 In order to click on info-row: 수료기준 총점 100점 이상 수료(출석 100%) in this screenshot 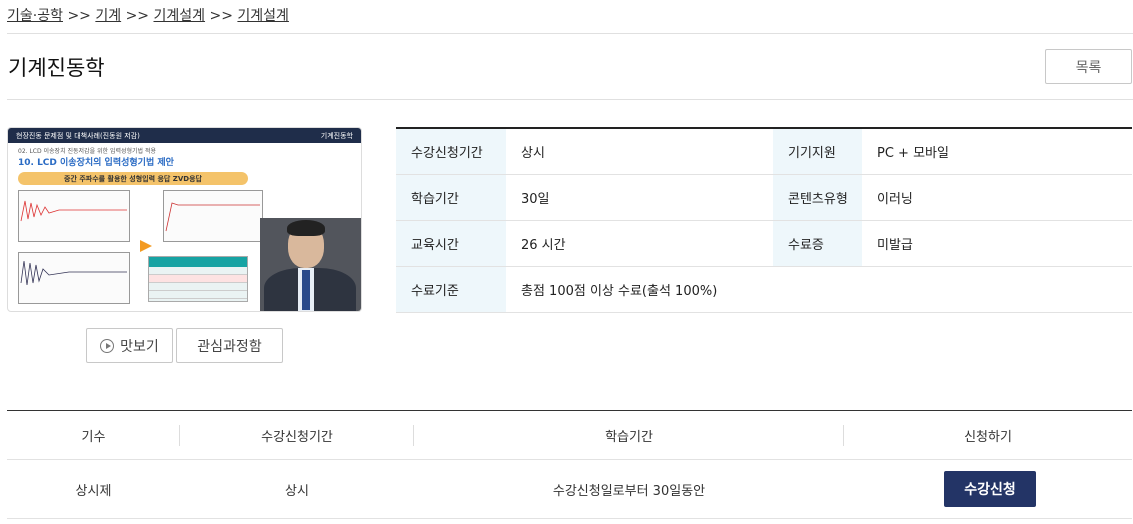, I will do `click(764, 290)`.